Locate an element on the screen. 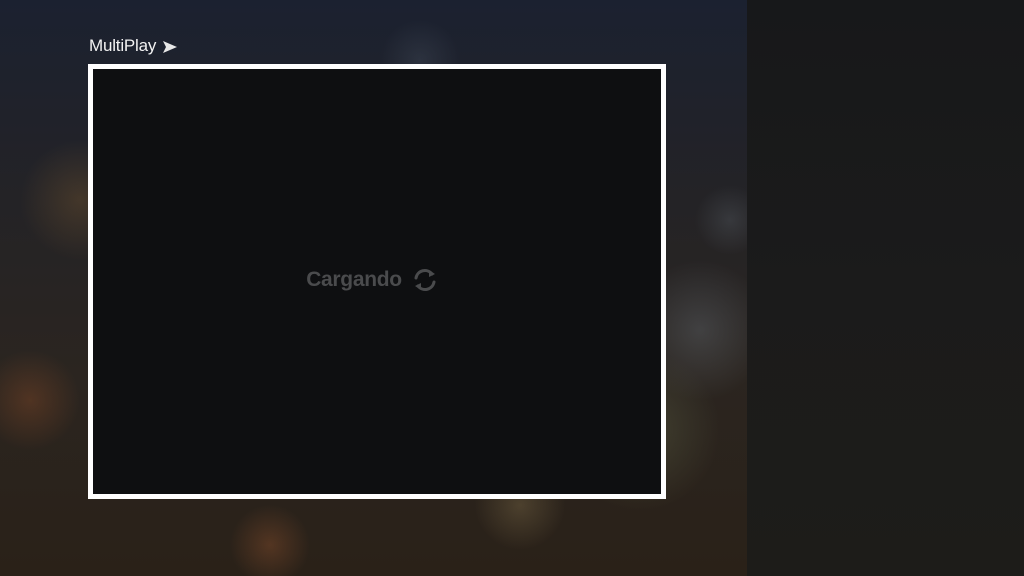 The height and width of the screenshot is (576, 1024). refresh-icon is located at coordinates (425, 280).